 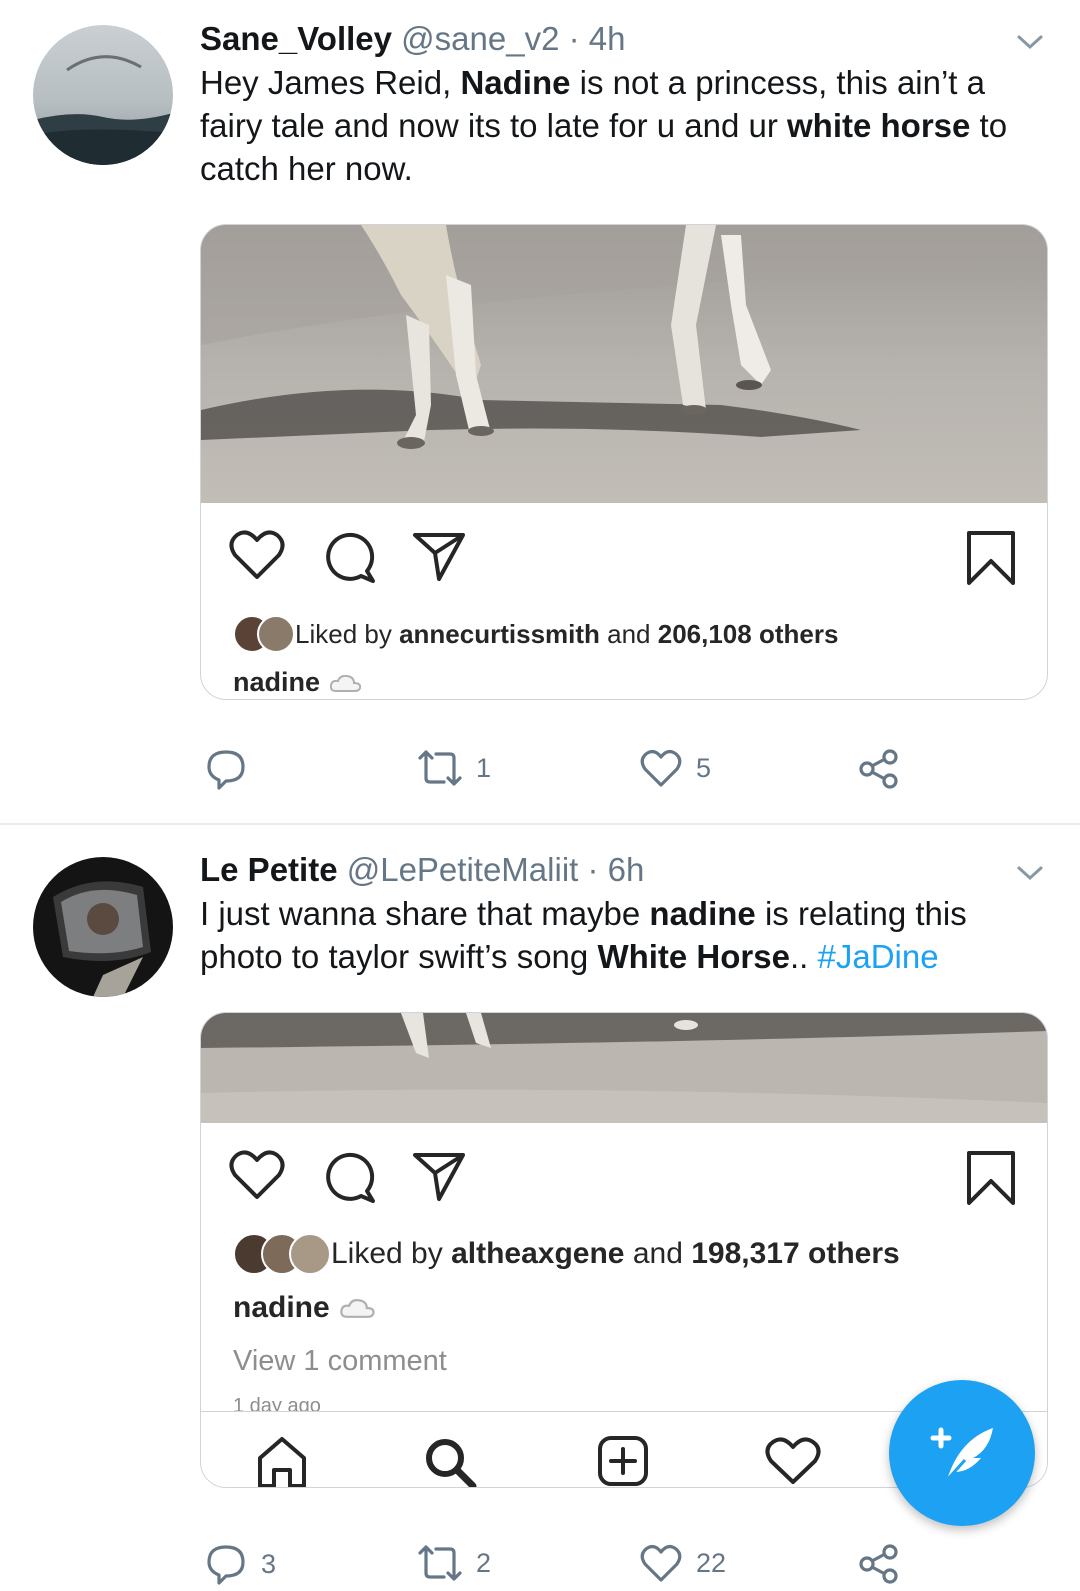 I want to click on like-button: 22, so click(x=683, y=1563).